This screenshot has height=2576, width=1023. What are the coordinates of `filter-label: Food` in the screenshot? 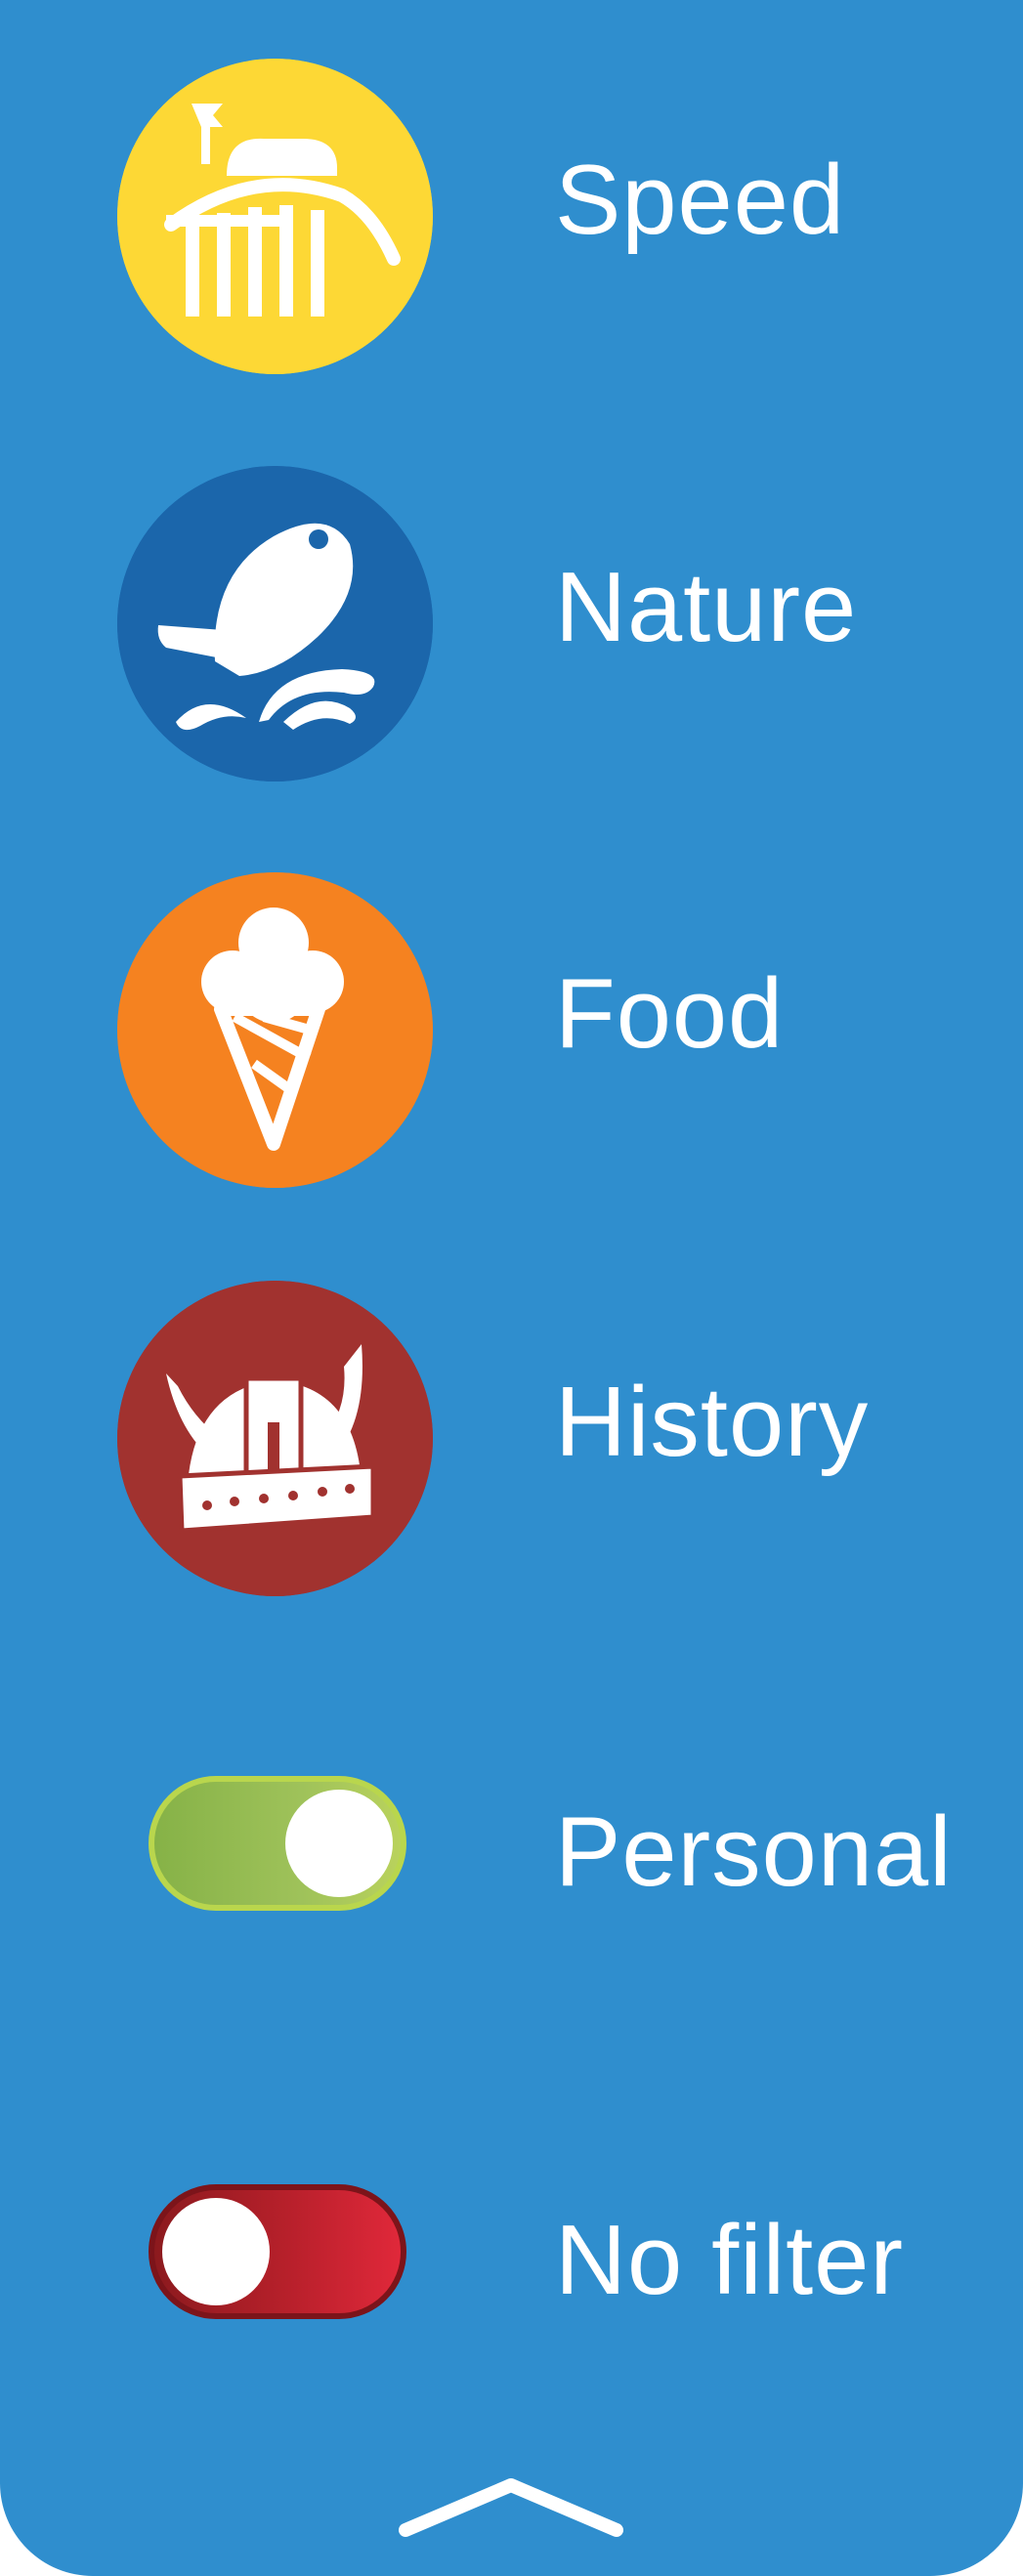 It's located at (670, 1014).